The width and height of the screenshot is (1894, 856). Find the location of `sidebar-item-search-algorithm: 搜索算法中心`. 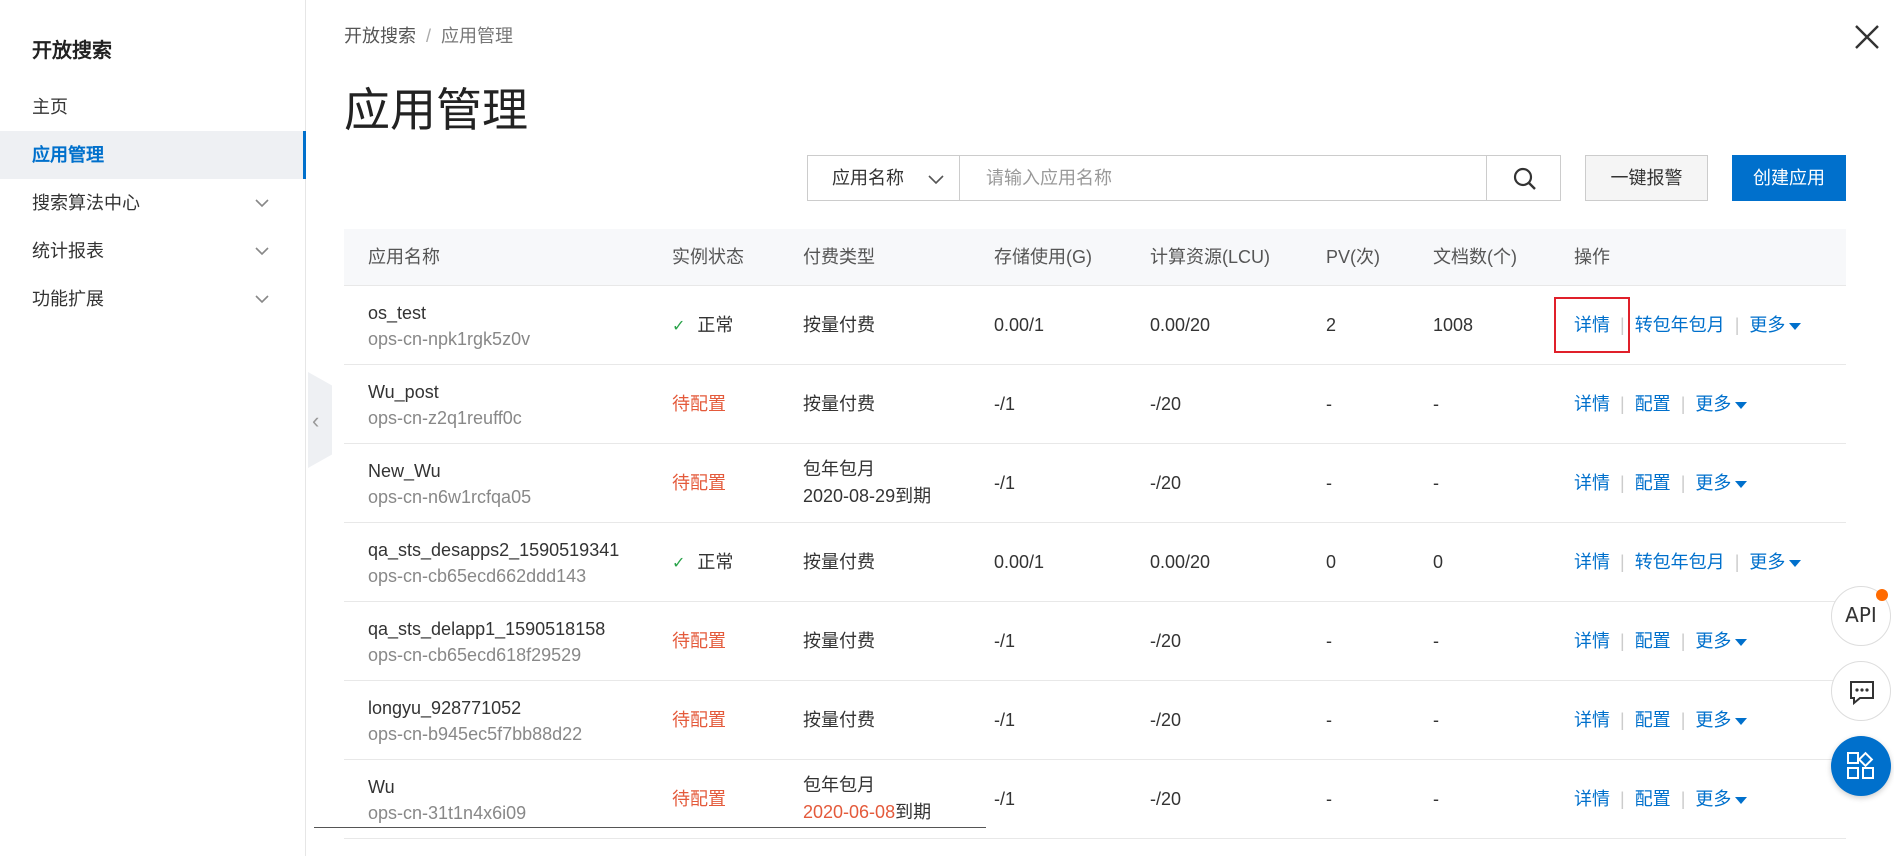

sidebar-item-search-algorithm: 搜索算法中心 is located at coordinates (153, 203).